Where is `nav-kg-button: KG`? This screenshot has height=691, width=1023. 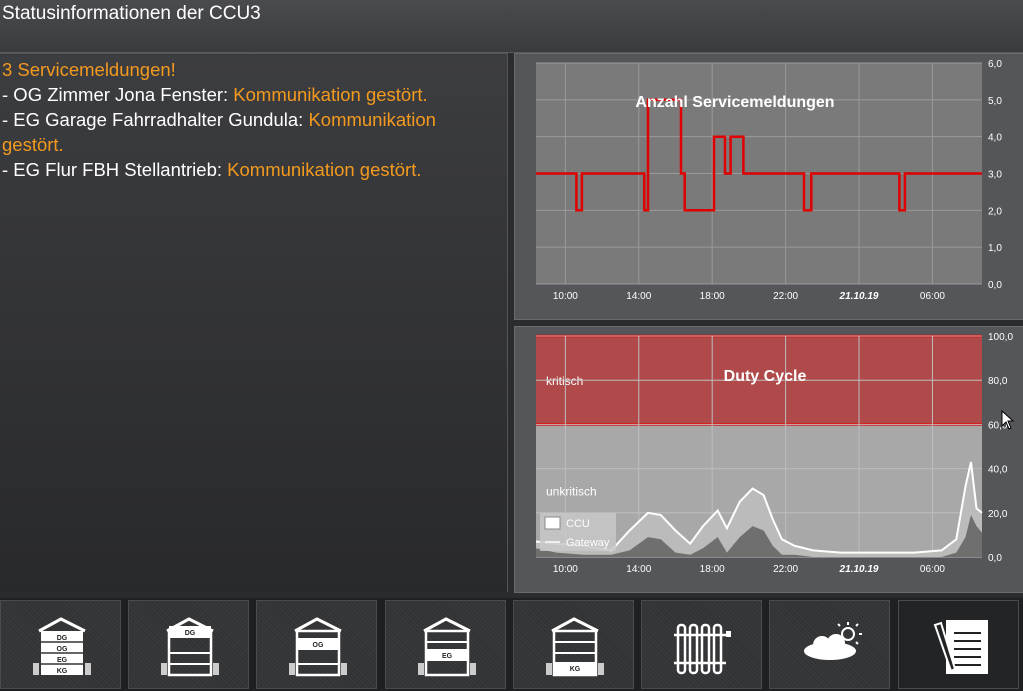 nav-kg-button: KG is located at coordinates (573, 644).